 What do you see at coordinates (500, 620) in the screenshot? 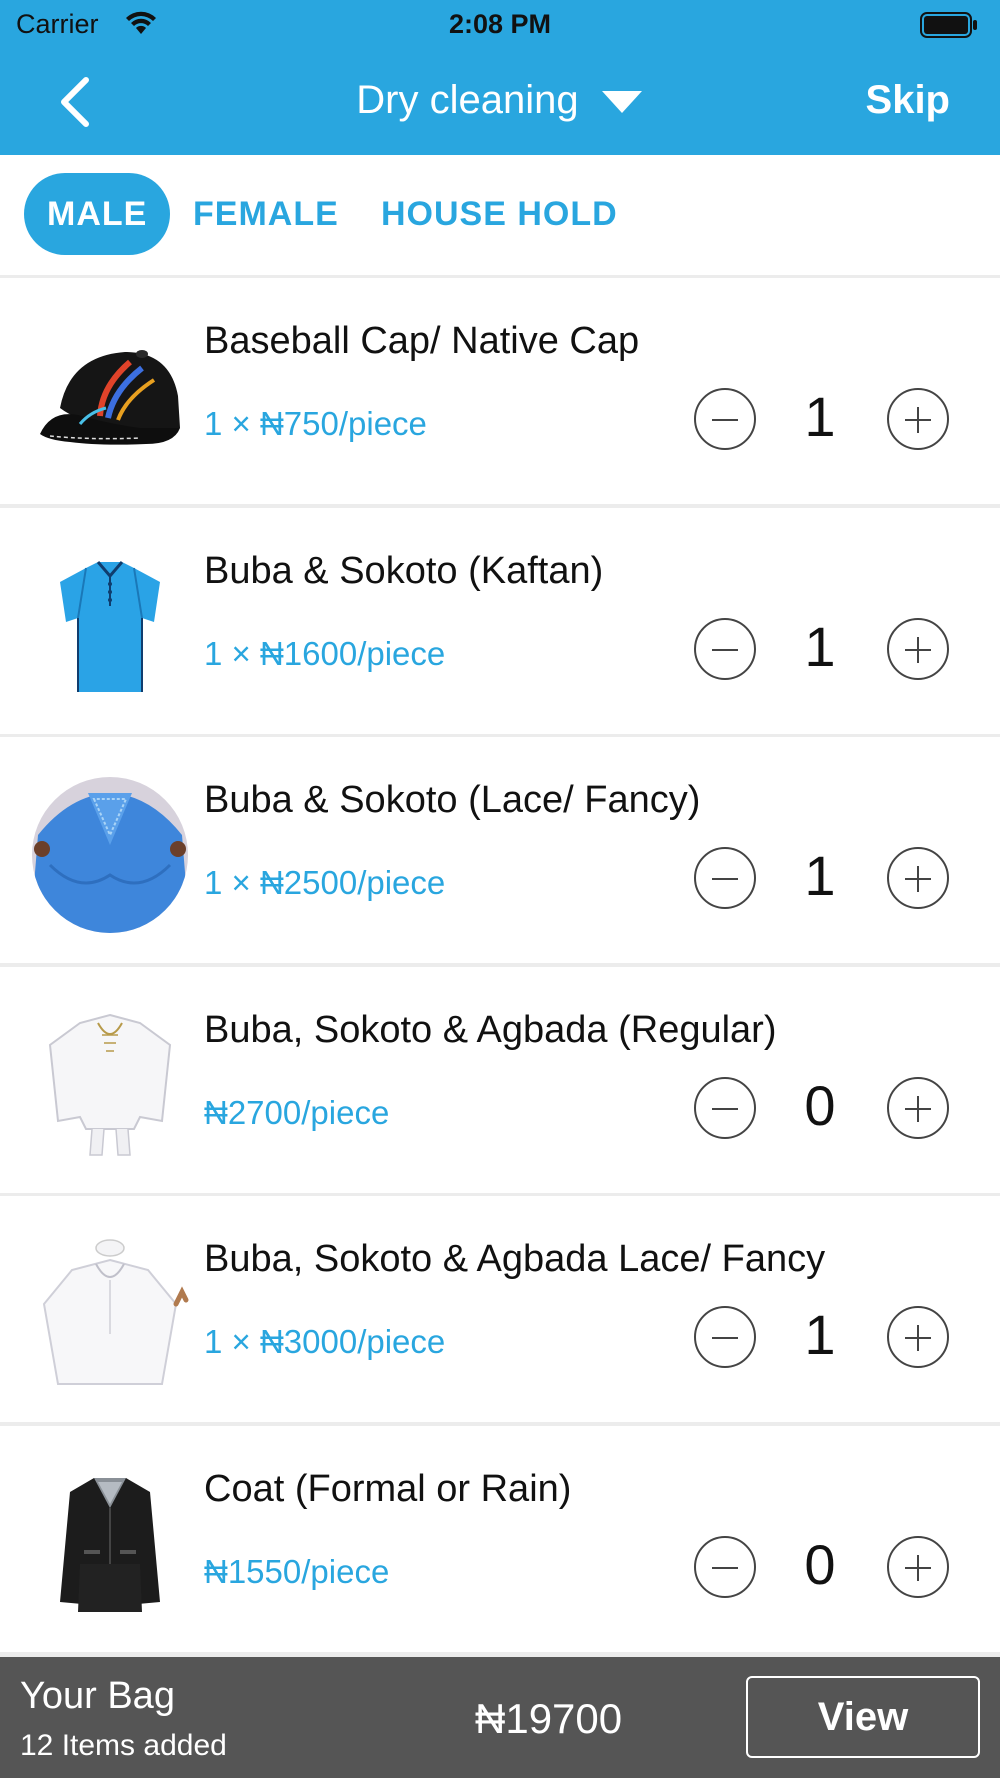
I see `list-item: Buba & Sokoto (Kaftan) 1 × ₦1600/piece 1` at bounding box center [500, 620].